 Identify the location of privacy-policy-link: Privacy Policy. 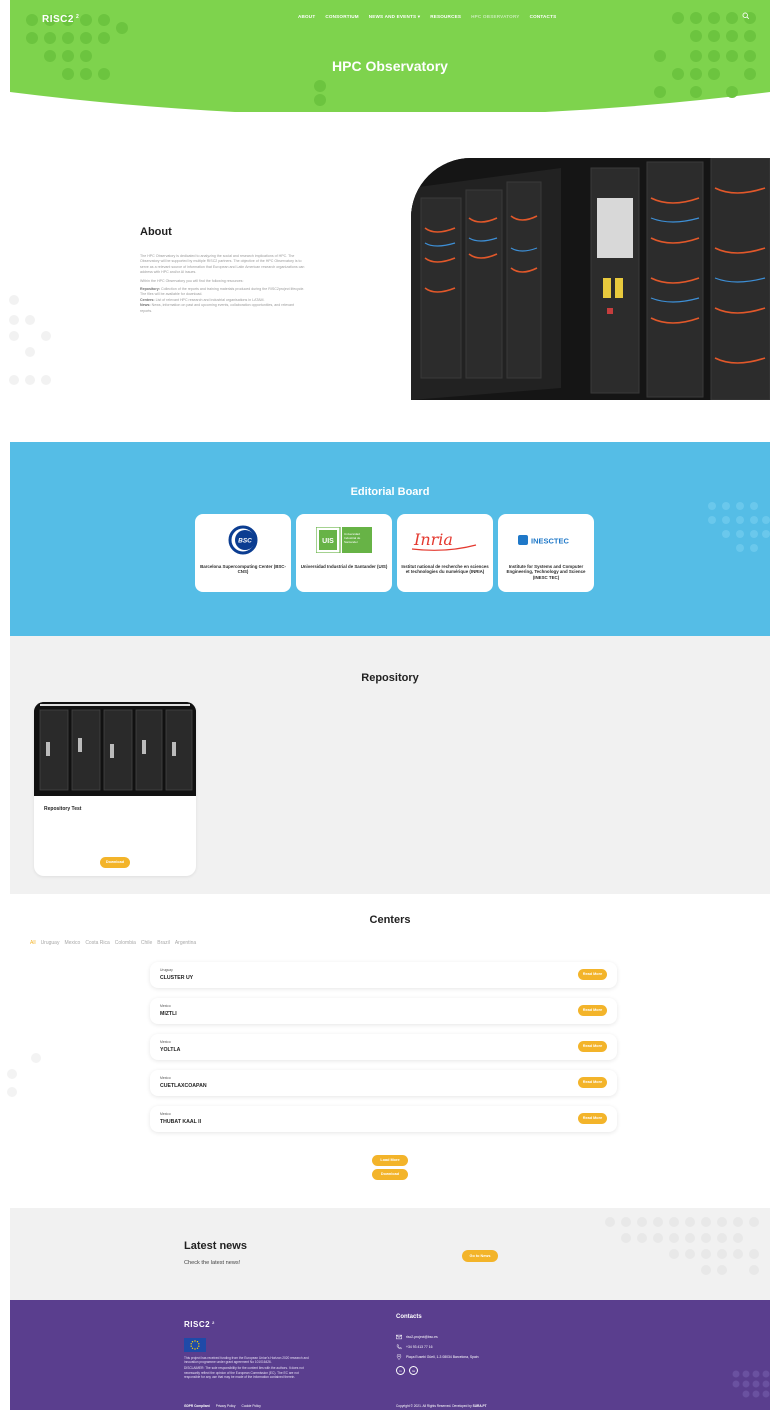
(226, 1406).